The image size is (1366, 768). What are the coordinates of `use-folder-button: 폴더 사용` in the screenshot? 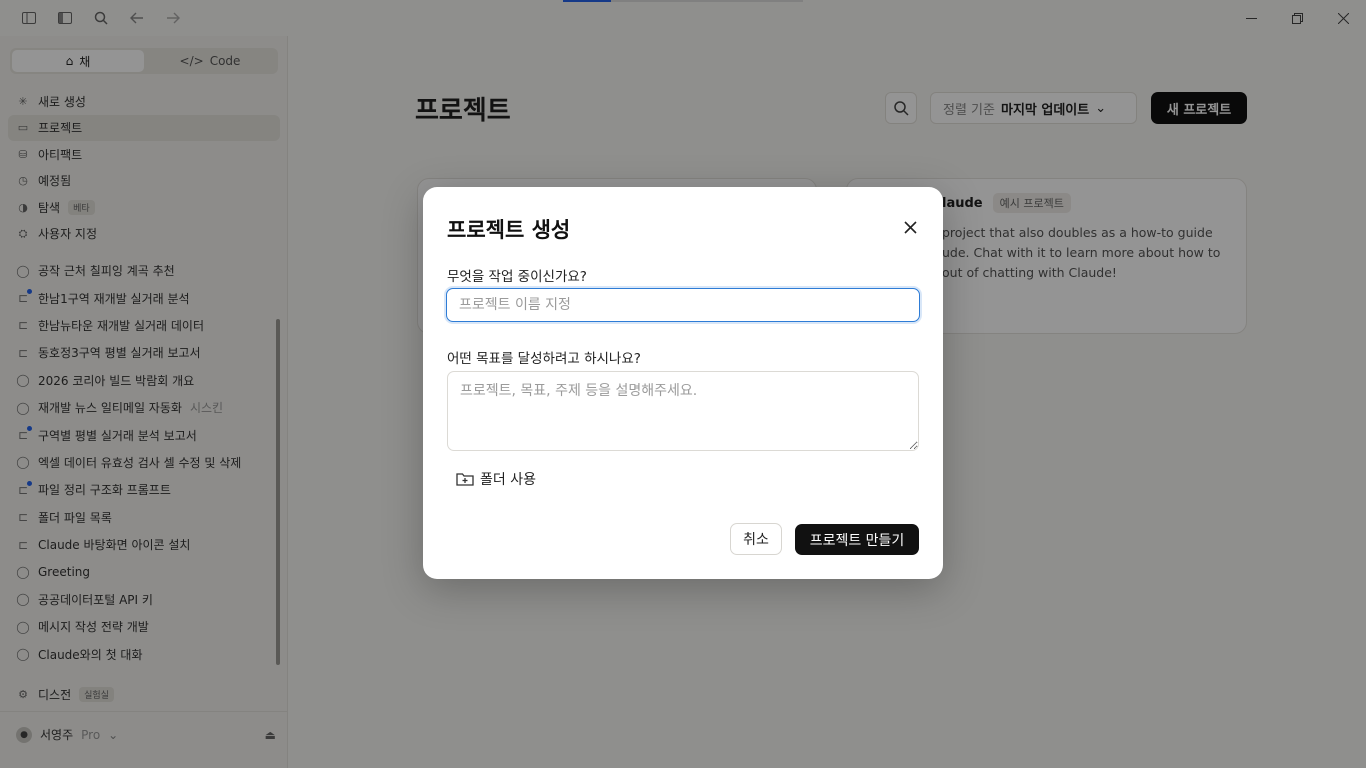 It's located at (496, 479).